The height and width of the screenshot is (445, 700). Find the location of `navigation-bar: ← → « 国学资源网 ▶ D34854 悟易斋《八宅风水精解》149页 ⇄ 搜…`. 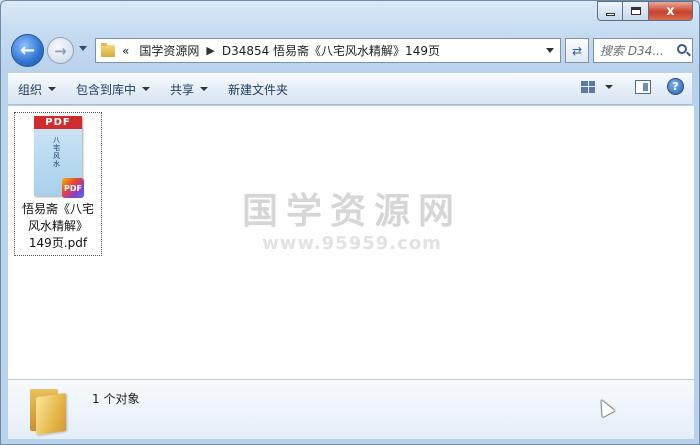

navigation-bar: ← → « 国学资源网 ▶ D34854 悟易斋《八宅风水精解》149页 ⇄ 搜… is located at coordinates (351, 51).